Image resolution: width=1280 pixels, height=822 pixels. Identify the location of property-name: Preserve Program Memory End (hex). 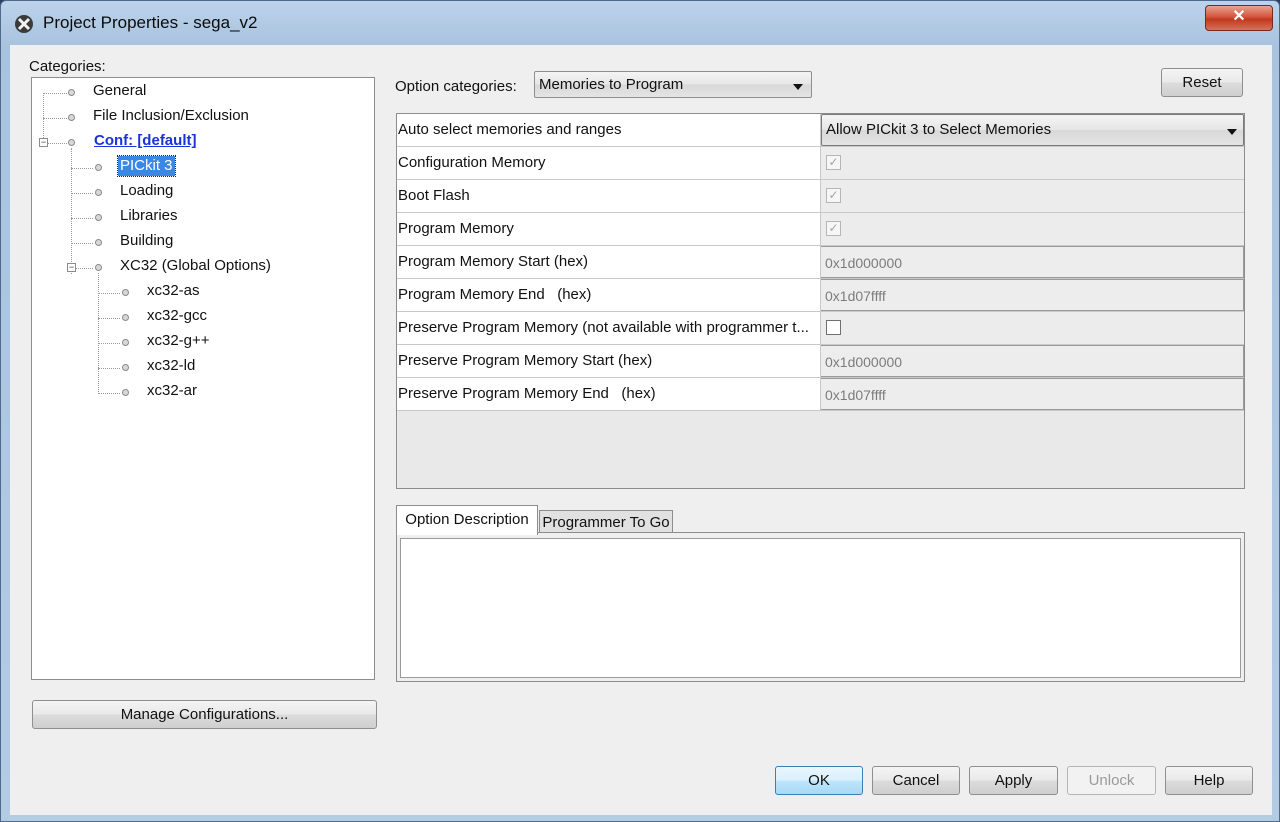
(609, 394).